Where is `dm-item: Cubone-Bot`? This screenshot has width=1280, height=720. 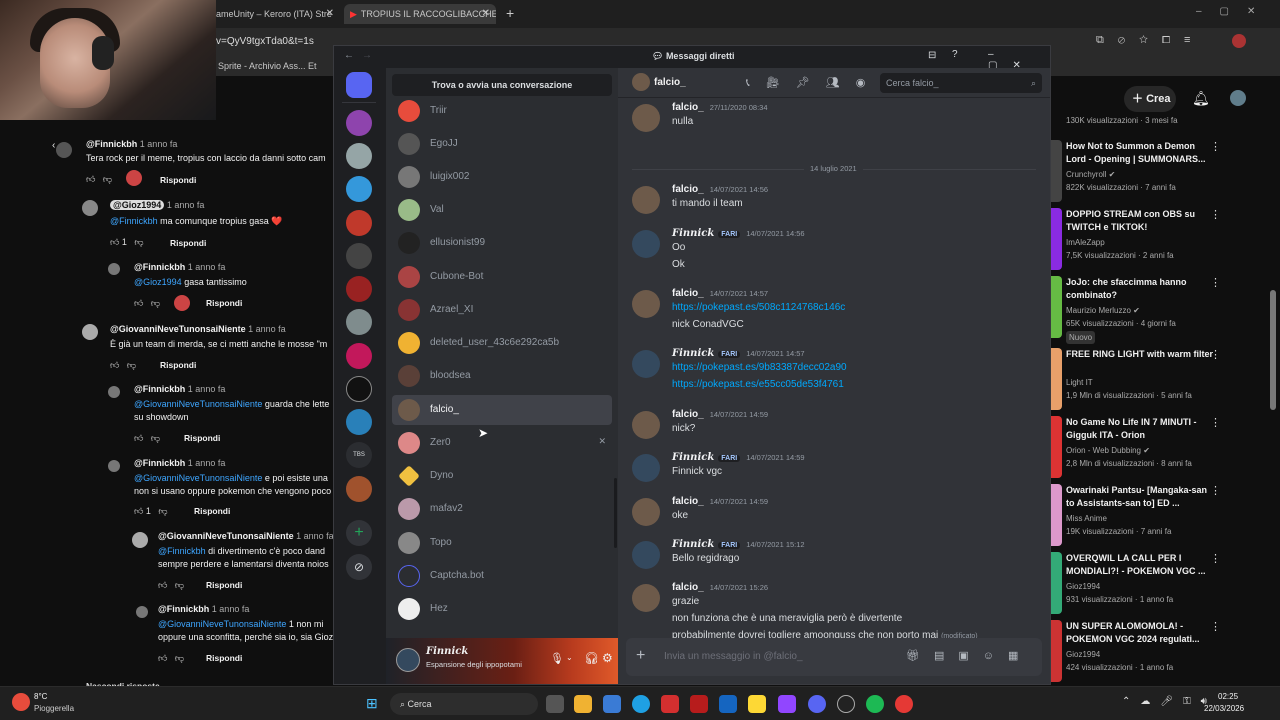
dm-item: Cubone-Bot is located at coordinates (502, 277).